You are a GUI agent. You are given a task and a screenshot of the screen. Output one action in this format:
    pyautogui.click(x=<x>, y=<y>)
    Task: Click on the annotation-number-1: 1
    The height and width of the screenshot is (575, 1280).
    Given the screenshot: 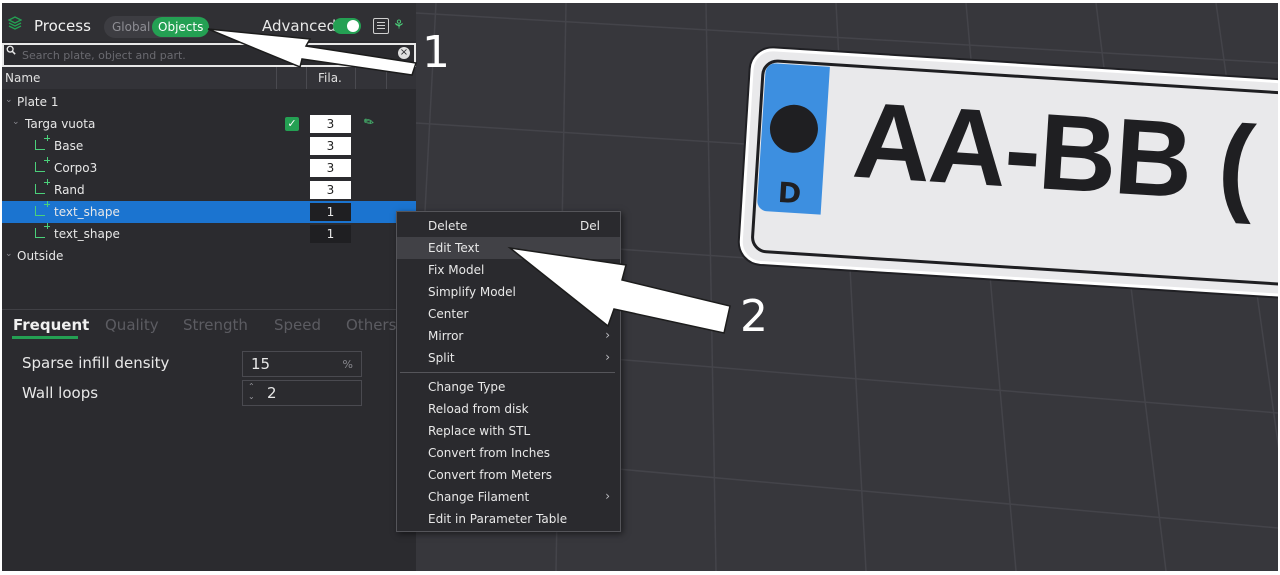 What is the action you would take?
    pyautogui.click(x=436, y=52)
    